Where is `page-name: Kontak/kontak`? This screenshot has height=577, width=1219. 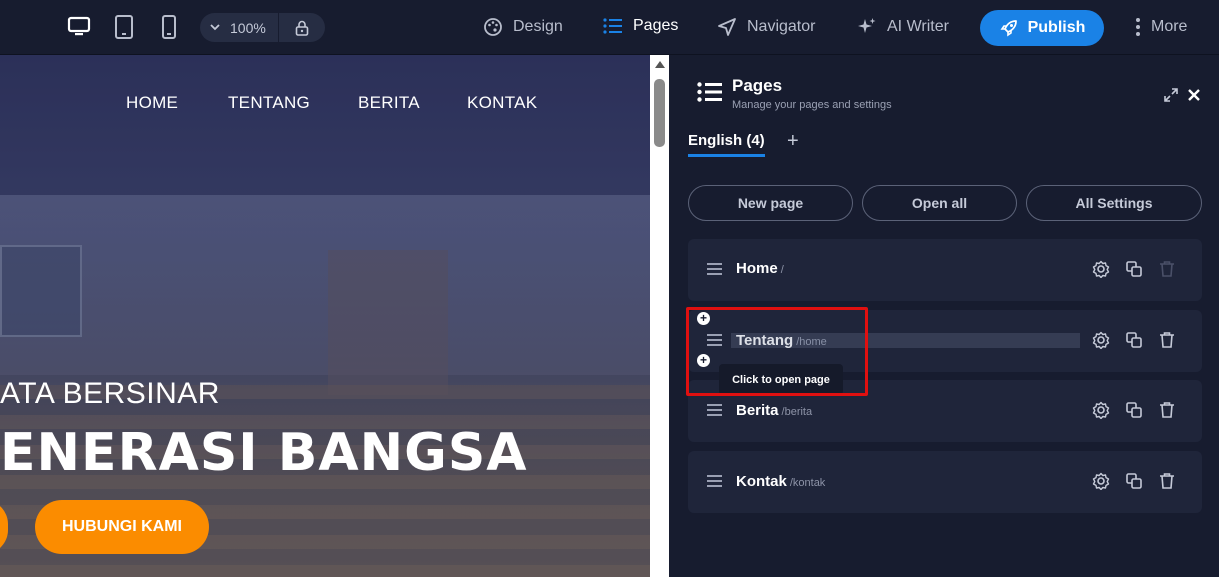 page-name: Kontak/kontak is located at coordinates (780, 481).